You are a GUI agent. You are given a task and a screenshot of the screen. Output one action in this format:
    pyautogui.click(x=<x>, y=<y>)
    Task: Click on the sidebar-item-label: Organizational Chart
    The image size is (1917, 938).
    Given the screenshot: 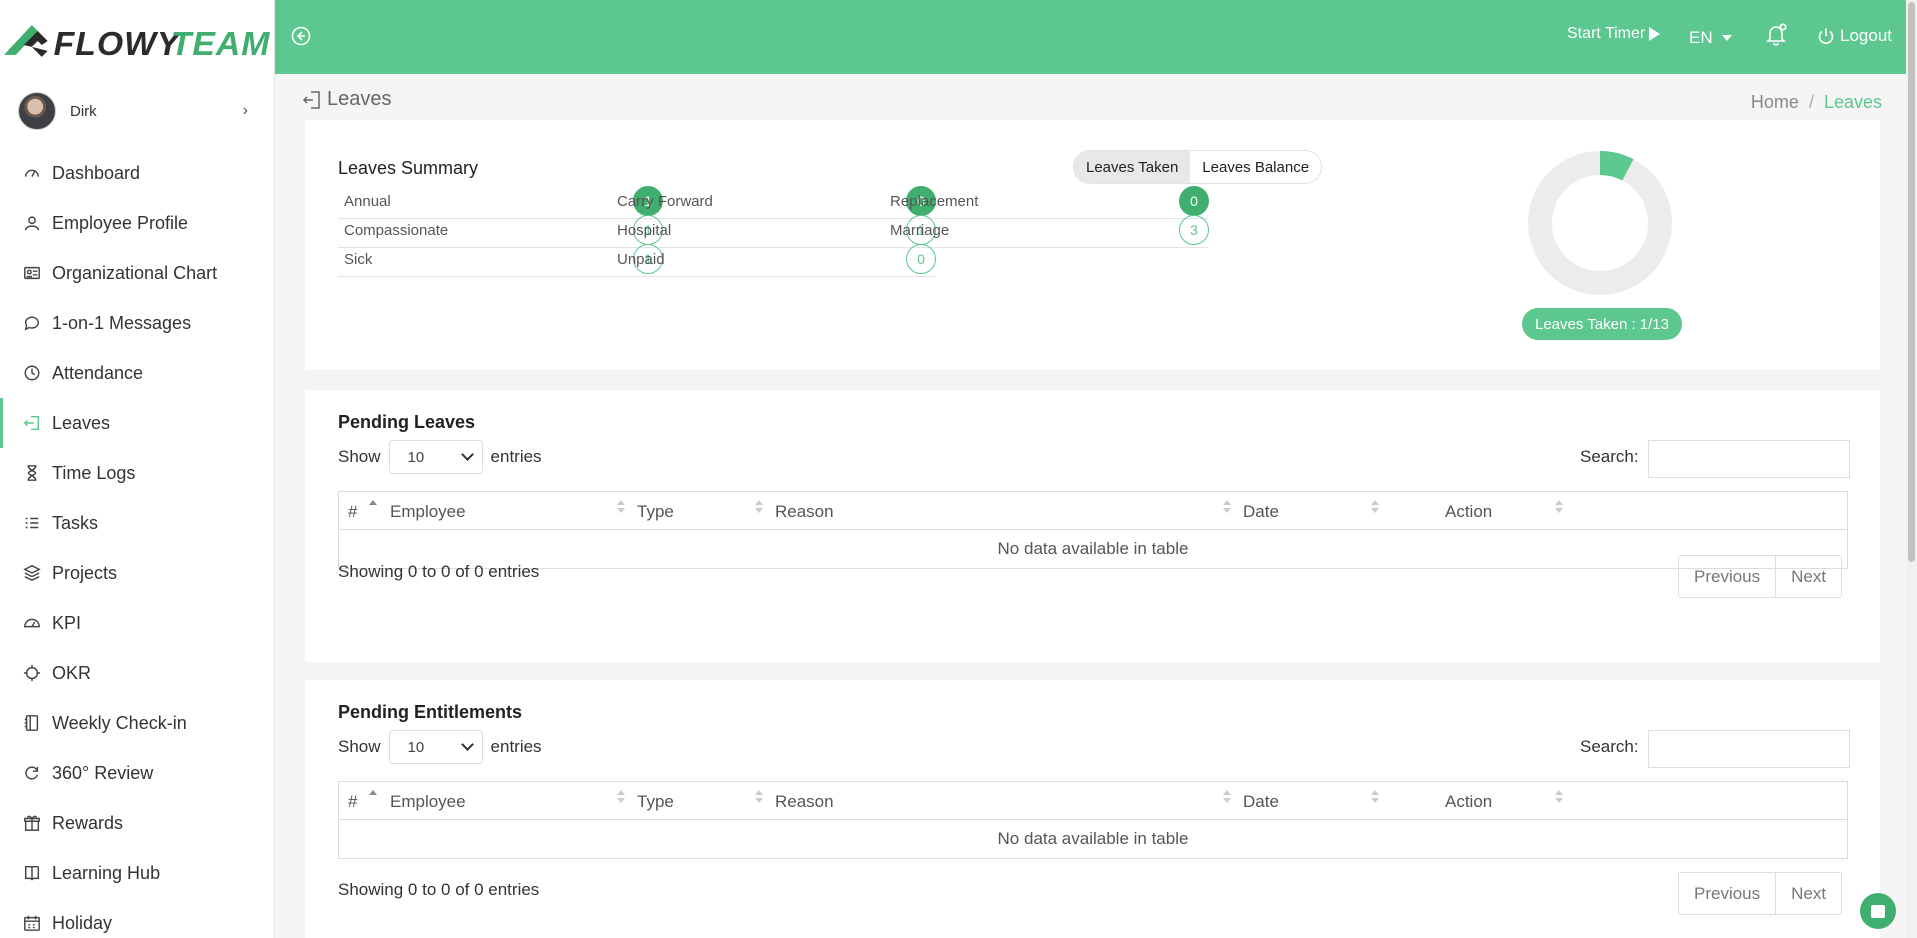 What is the action you would take?
    pyautogui.click(x=134, y=273)
    